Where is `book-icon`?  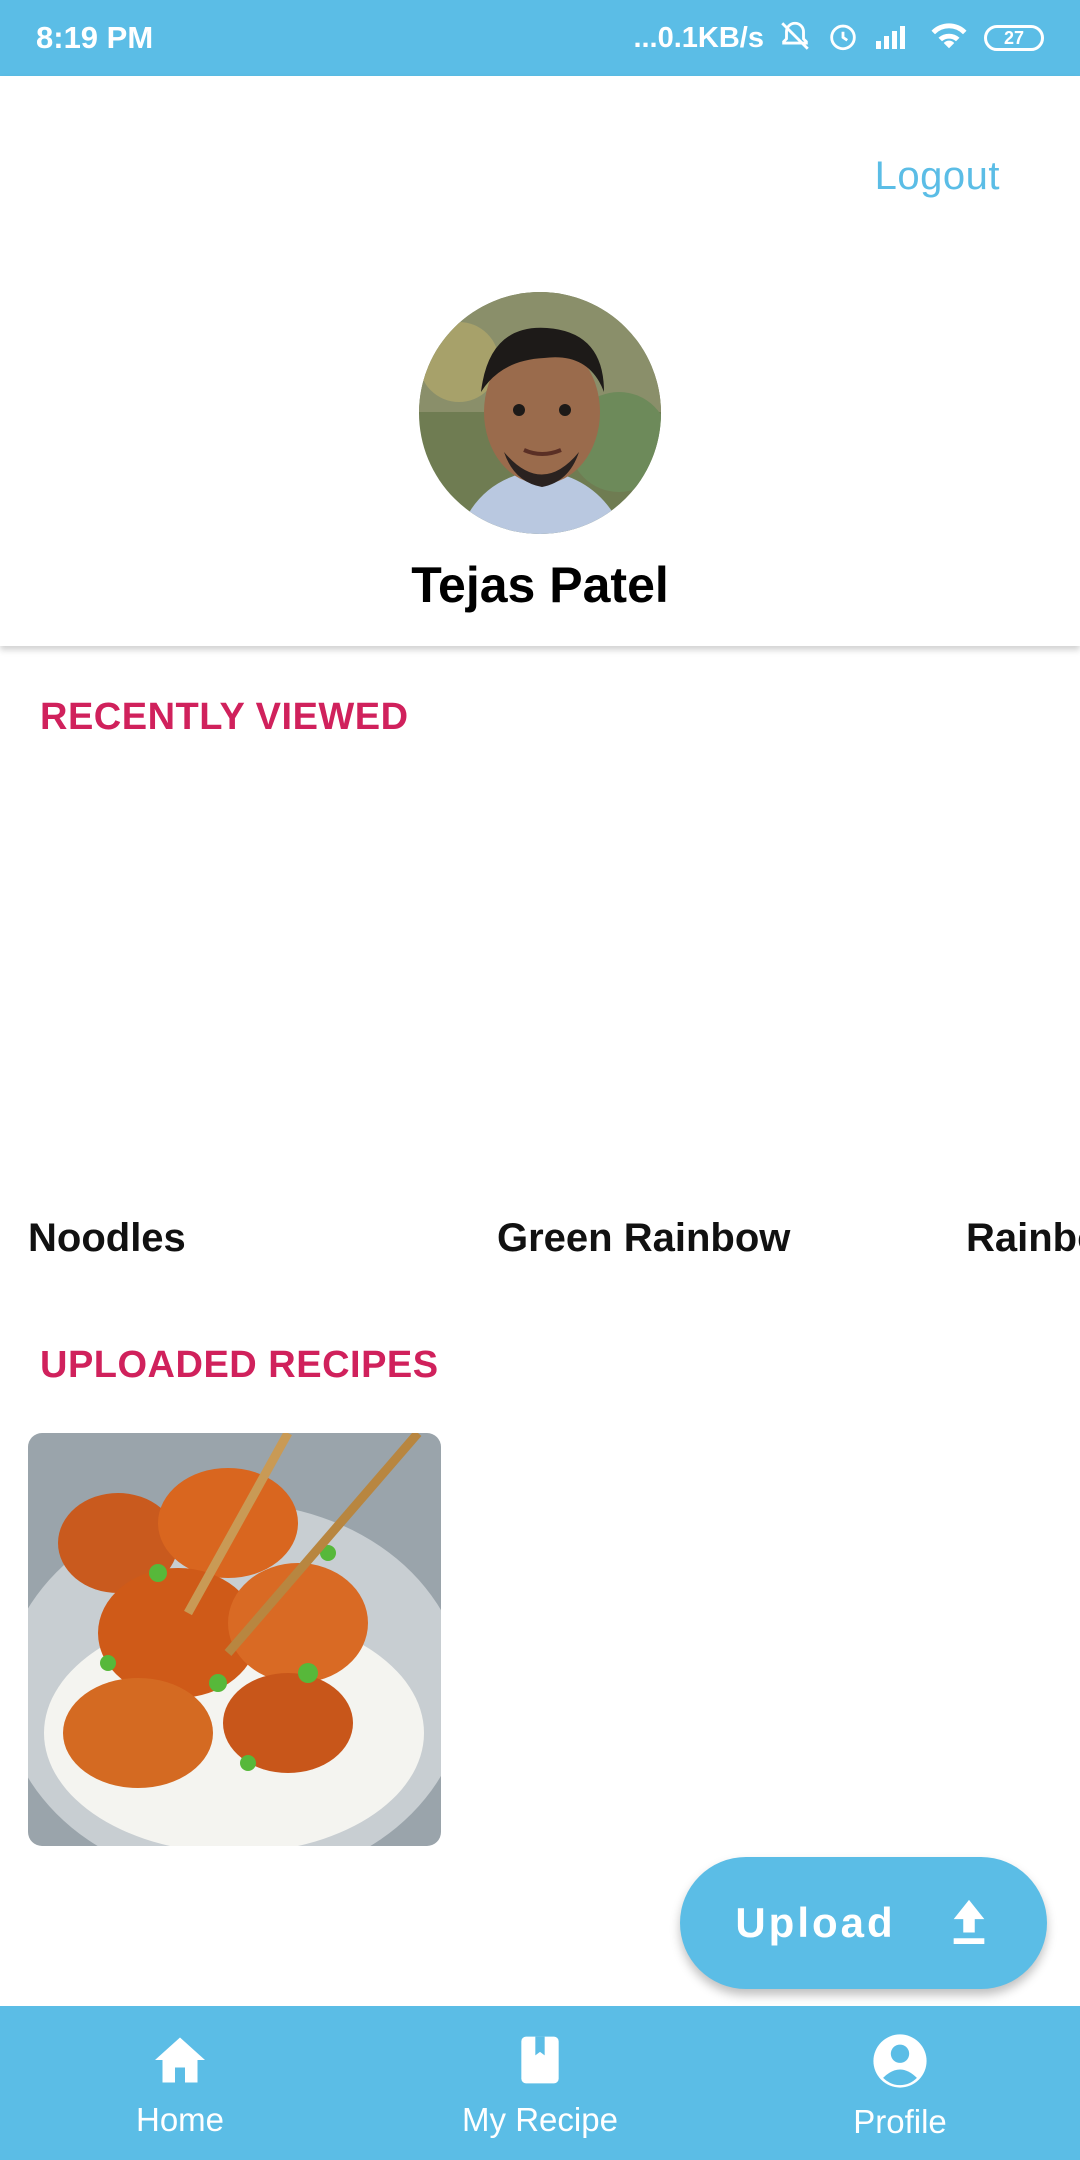
book-icon is located at coordinates (540, 2062).